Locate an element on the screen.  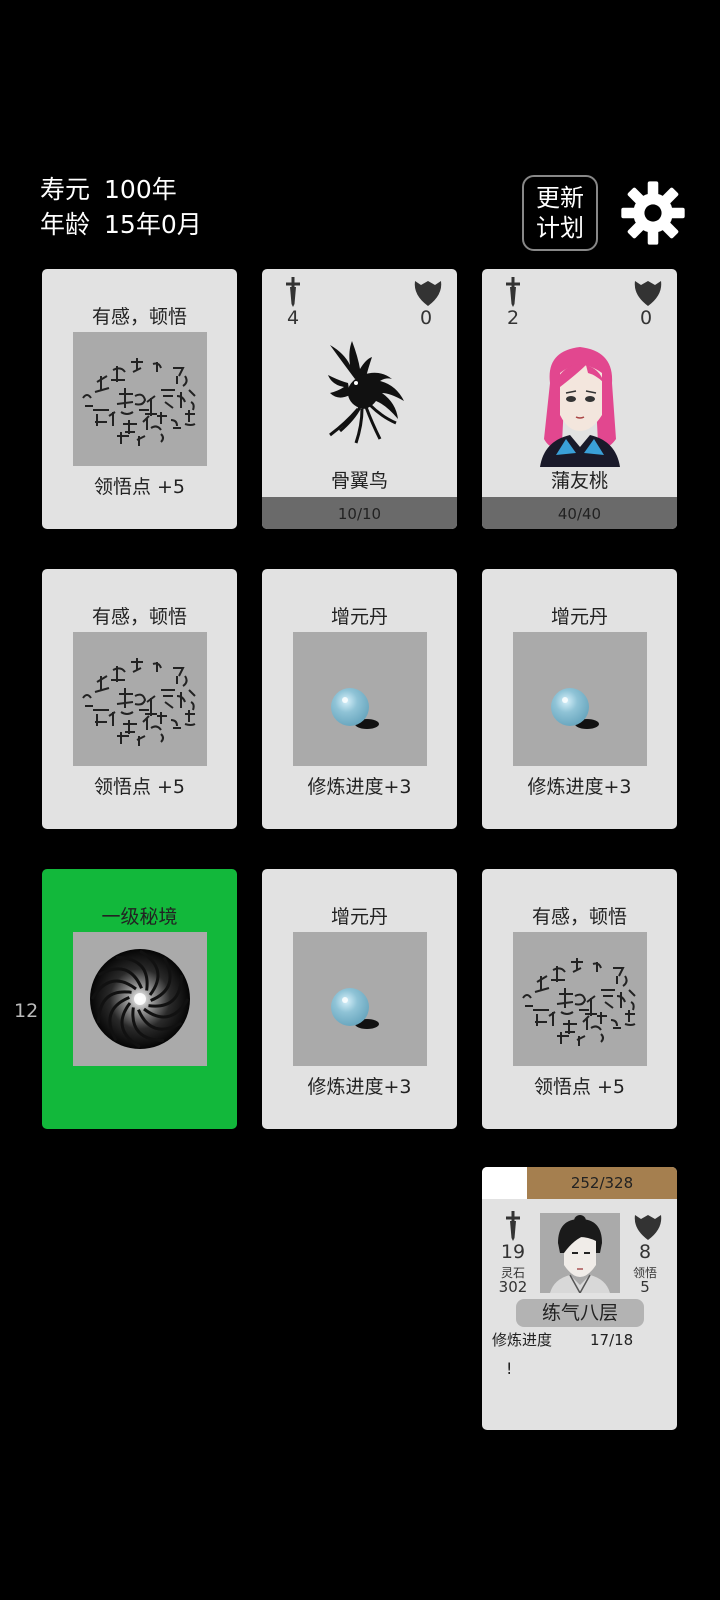
location-card-secret-realm: 一级秘境 is located at coordinates (139, 999).